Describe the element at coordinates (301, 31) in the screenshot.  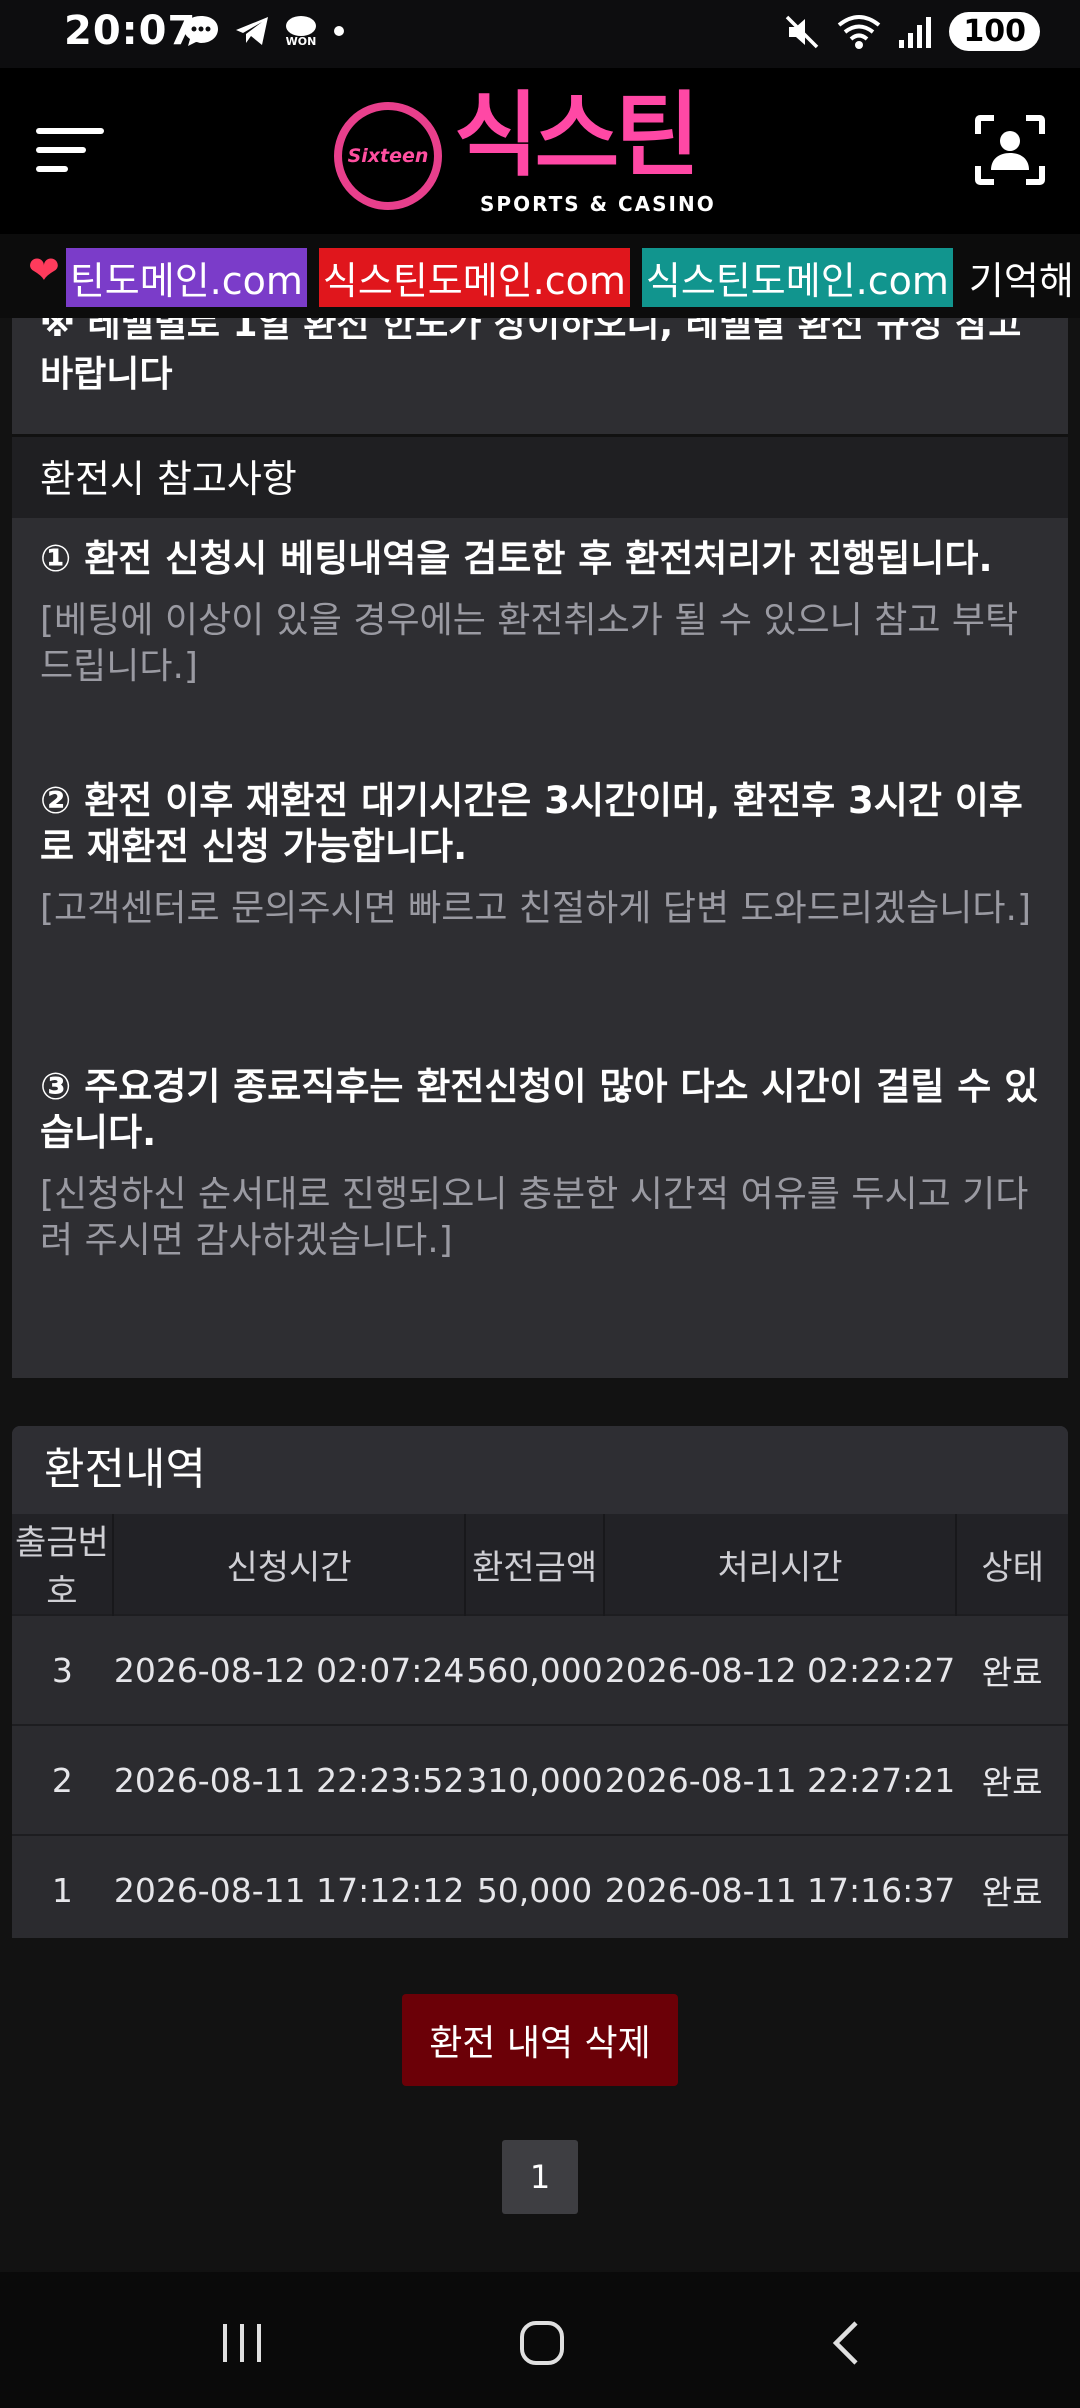
I see `won-notification-icon: WON` at that location.